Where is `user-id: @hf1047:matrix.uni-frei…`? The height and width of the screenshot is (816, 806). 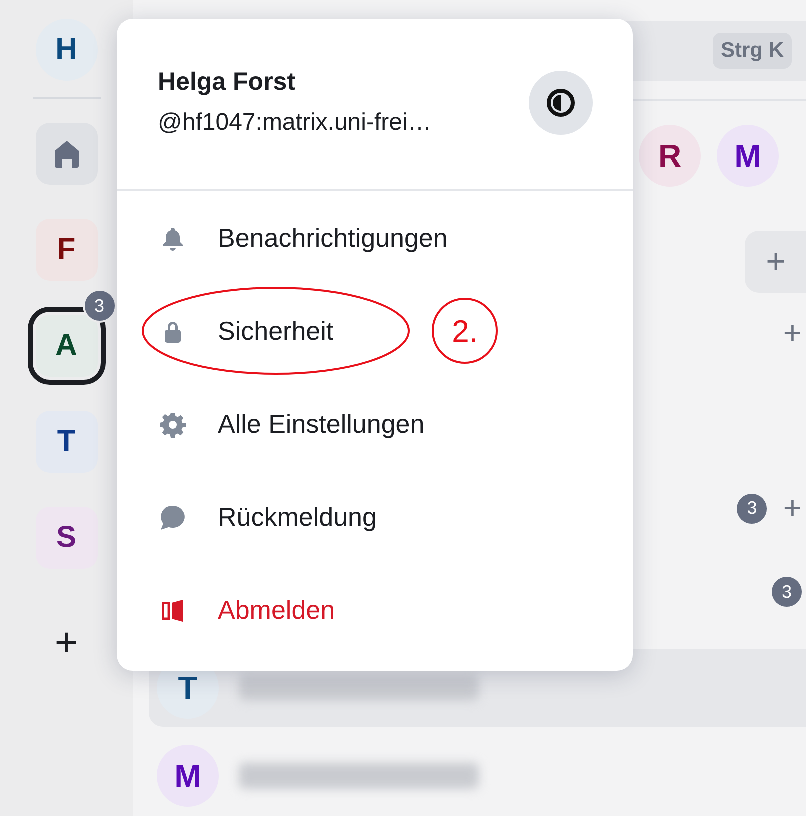
user-id: @hf1047:matrix.uni-frei… is located at coordinates (295, 123).